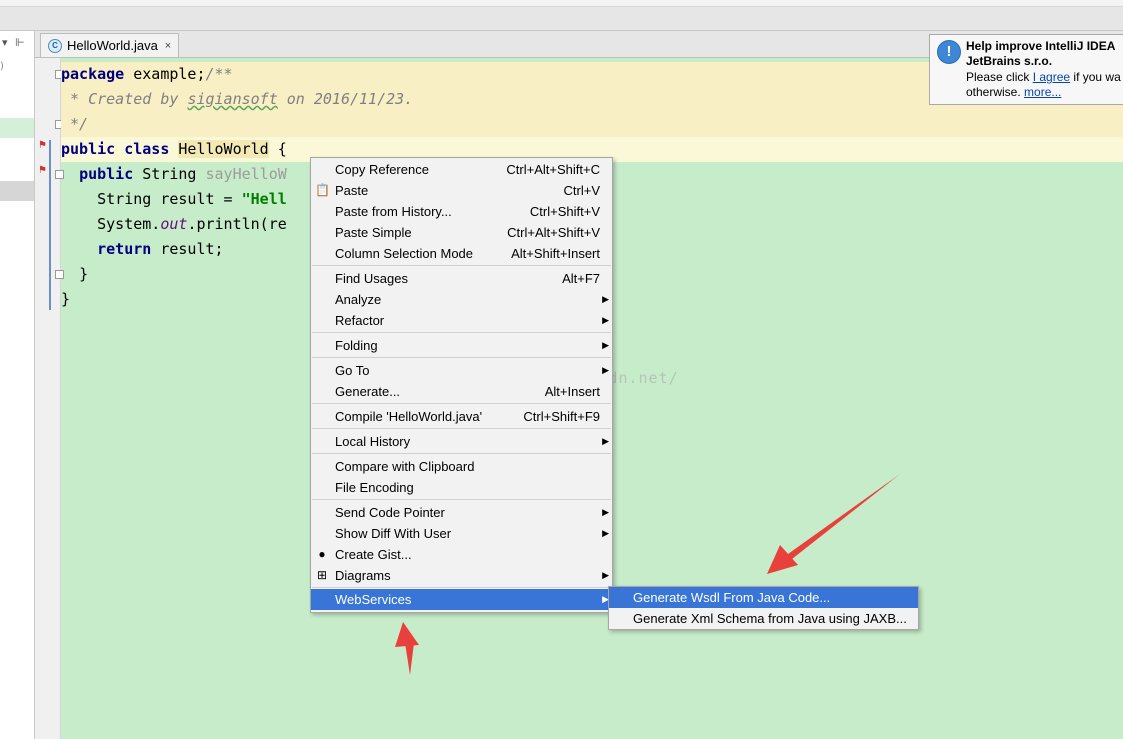 The image size is (1123, 739). I want to click on annotation-arrow-to-webservices, so click(407, 648).